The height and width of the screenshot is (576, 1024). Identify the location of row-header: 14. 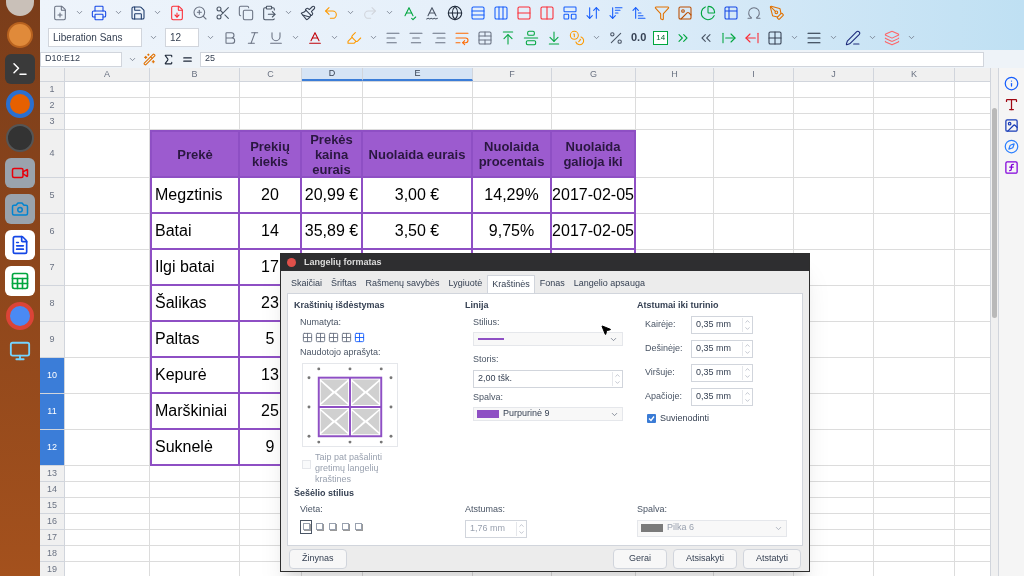
(52, 490).